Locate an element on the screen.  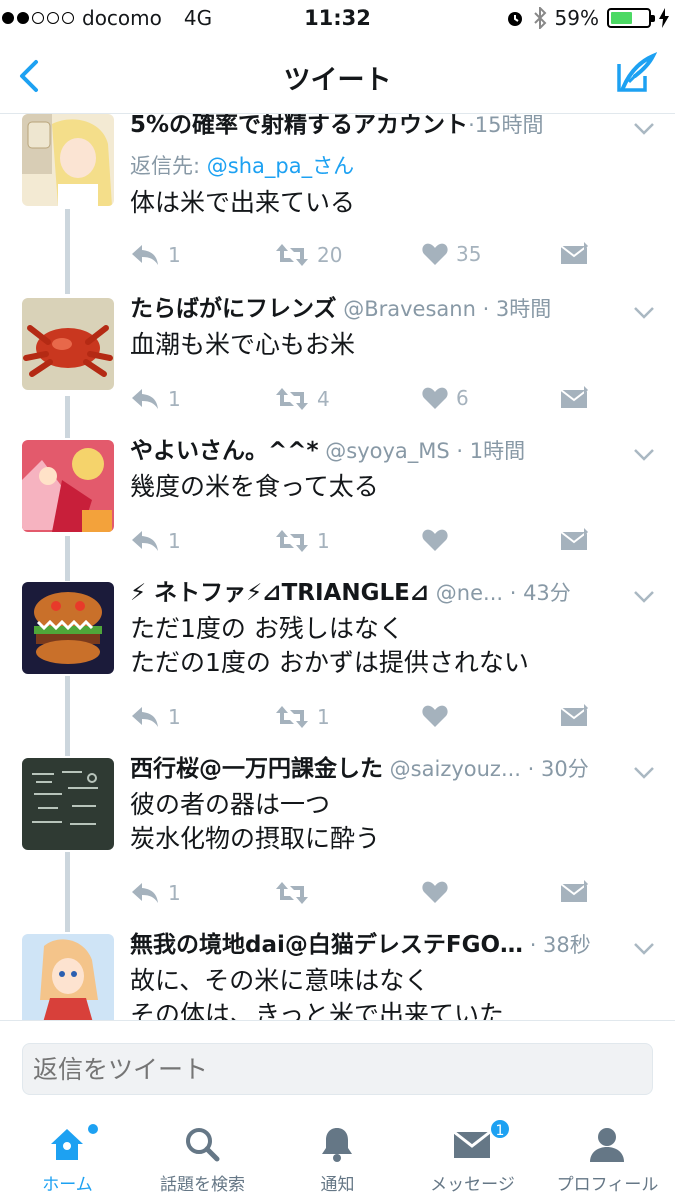
tab-notifications: 通知 is located at coordinates (337, 1158).